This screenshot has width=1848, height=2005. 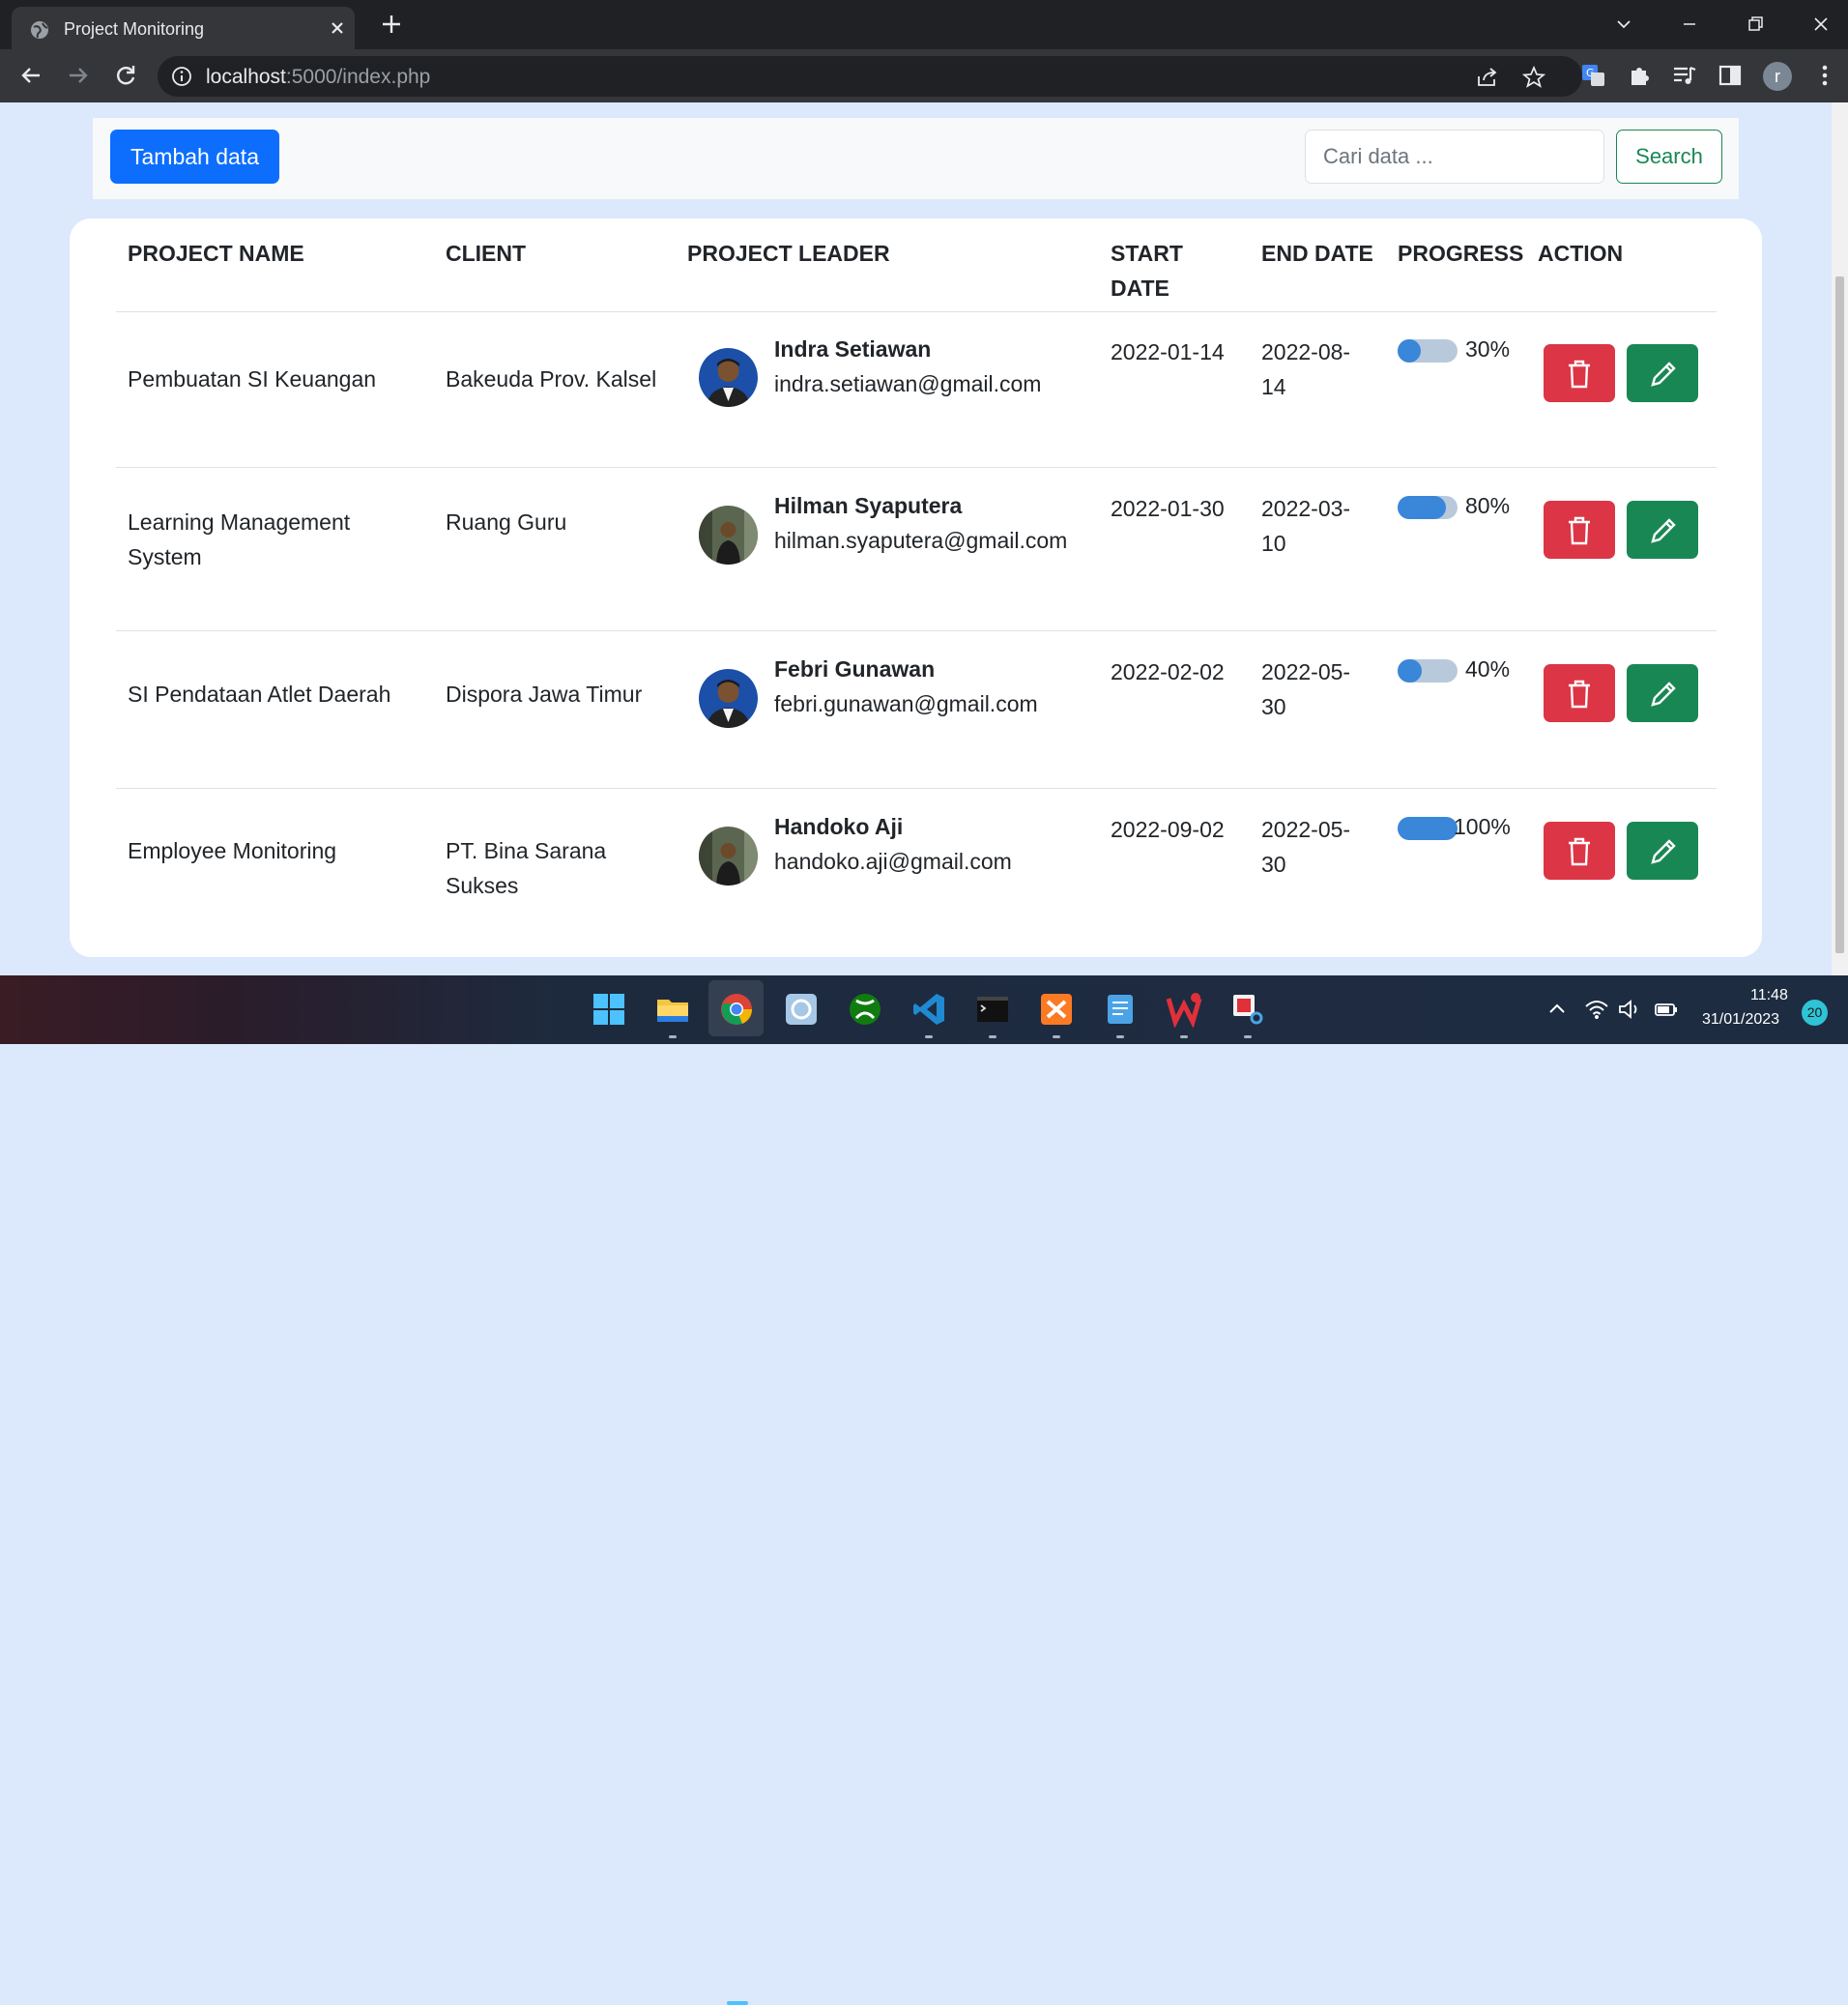 I want to click on browser-toolbar: localhost:5000/index.php G r, so click(x=924, y=76).